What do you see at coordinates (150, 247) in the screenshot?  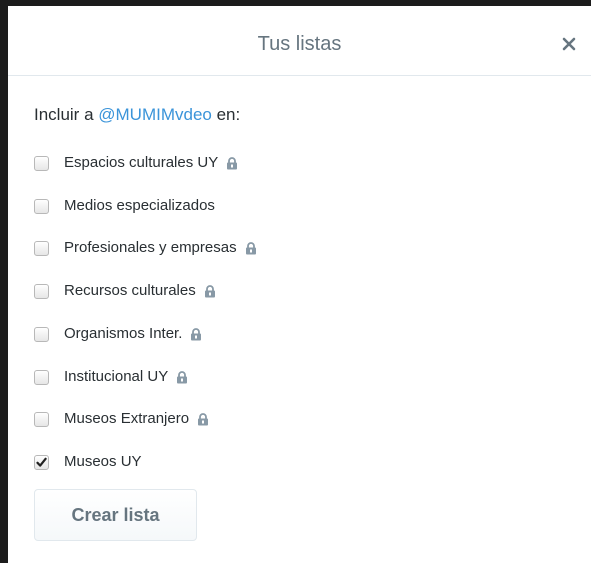 I see `list-item-label: Profesionales y empresas` at bounding box center [150, 247].